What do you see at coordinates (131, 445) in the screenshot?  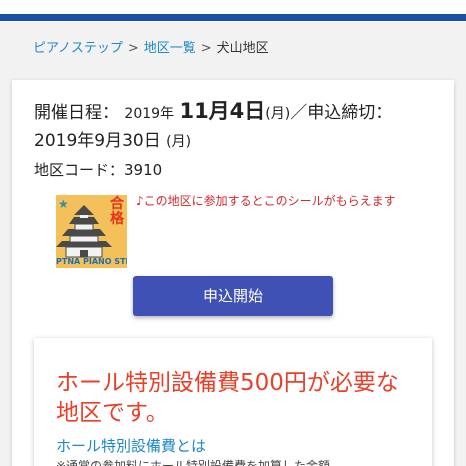 I see `hall-fee-link: ホール特別設備費とは` at bounding box center [131, 445].